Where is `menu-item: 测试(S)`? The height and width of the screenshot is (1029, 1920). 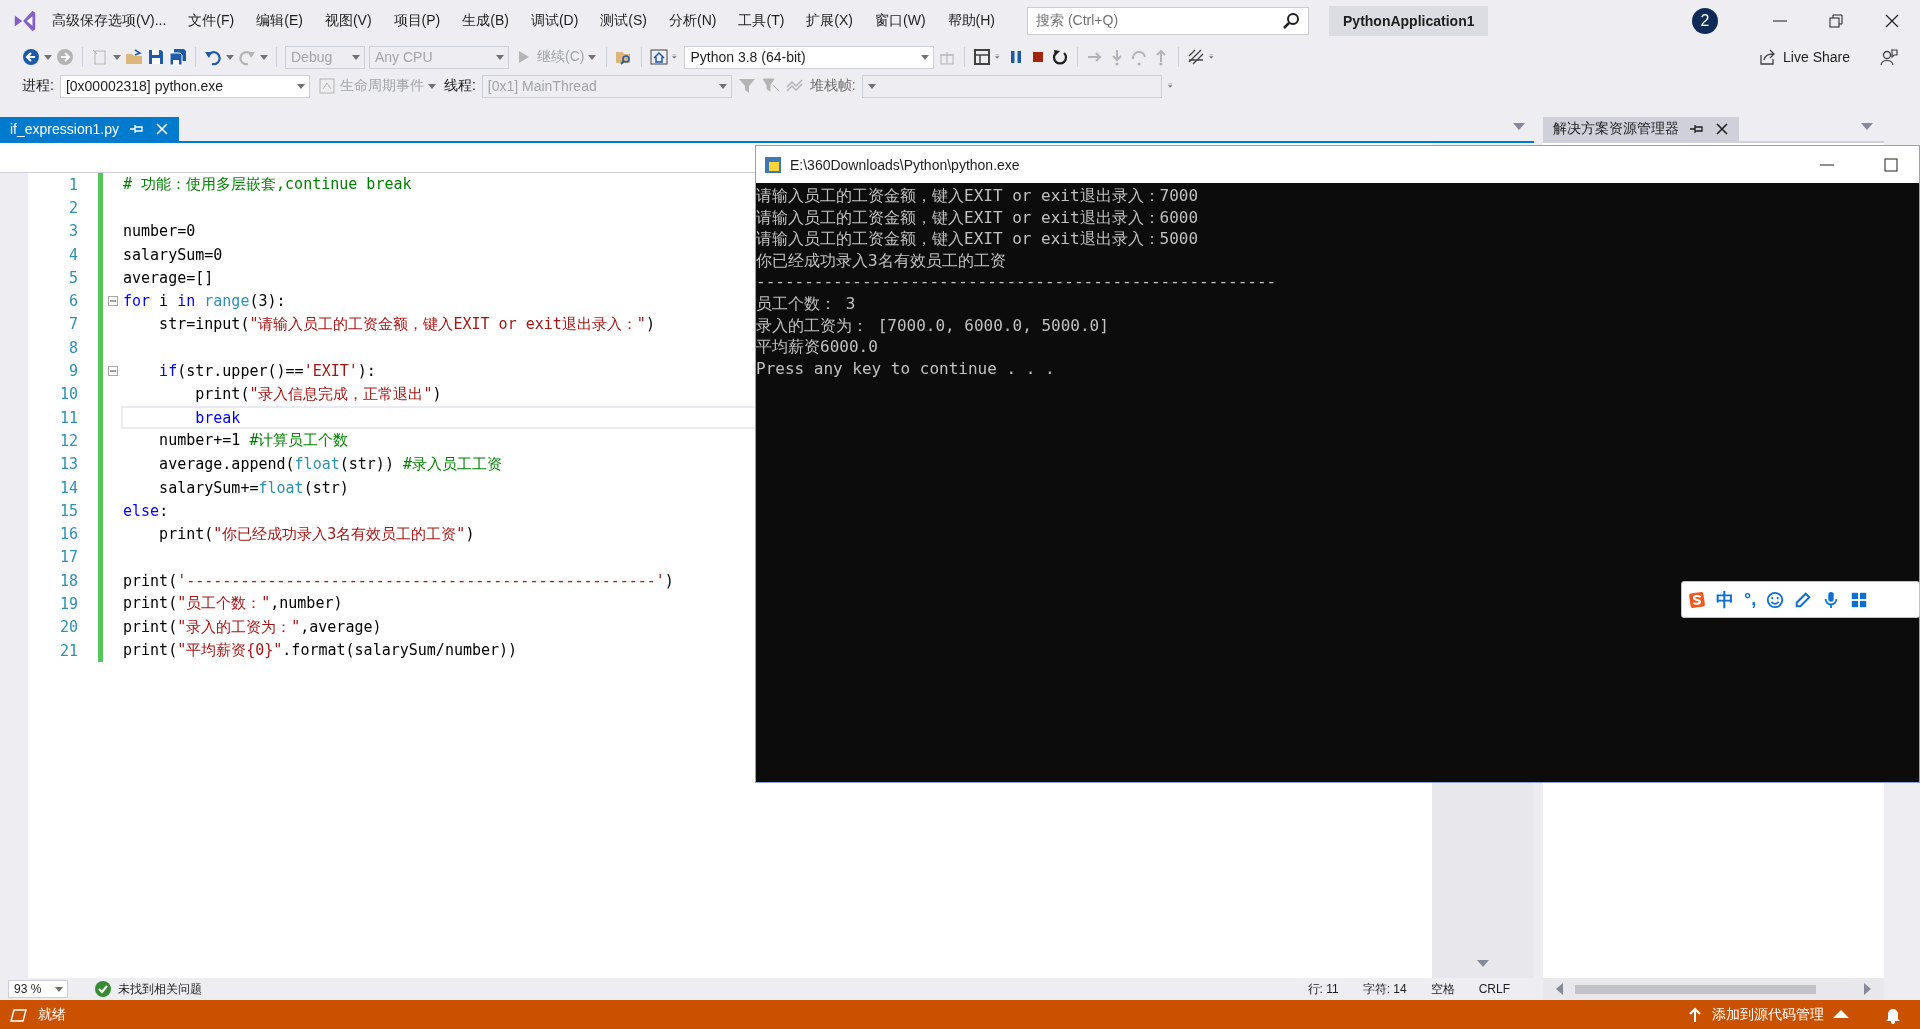 menu-item: 测试(S) is located at coordinates (627, 21).